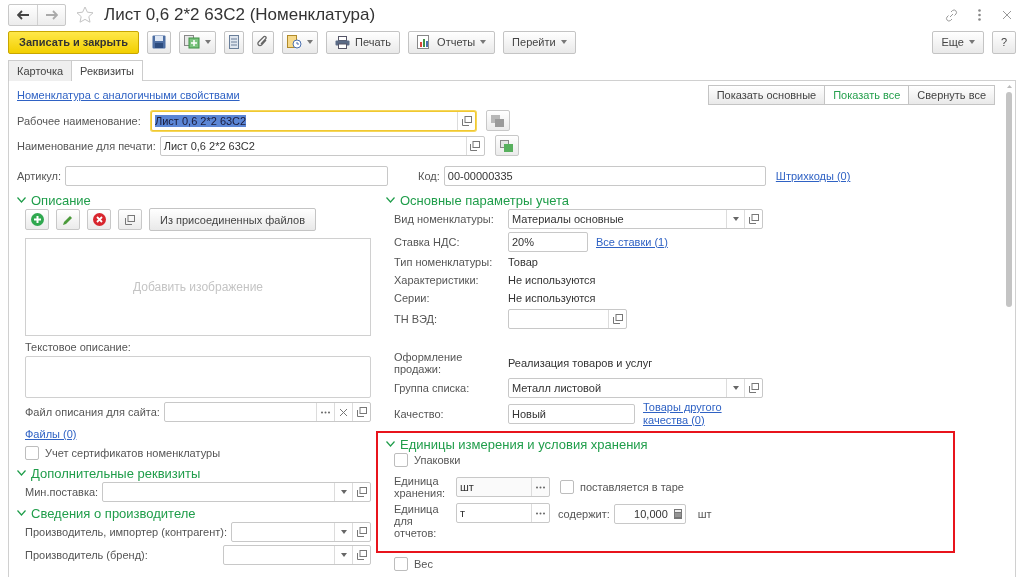 The width and height of the screenshot is (1024, 577). What do you see at coordinates (498, 120) in the screenshot?
I see `copy-button` at bounding box center [498, 120].